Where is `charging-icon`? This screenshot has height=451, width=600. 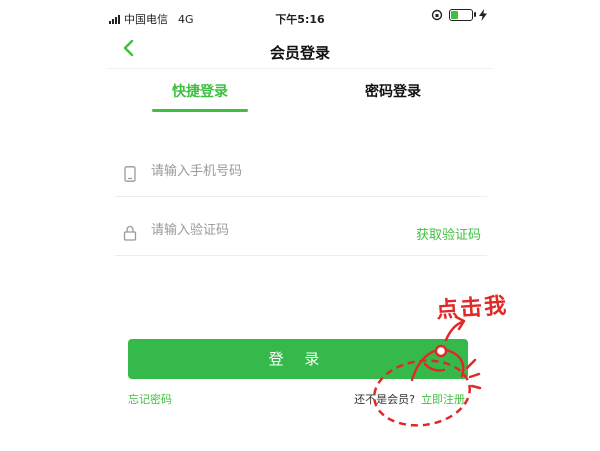 charging-icon is located at coordinates (483, 15).